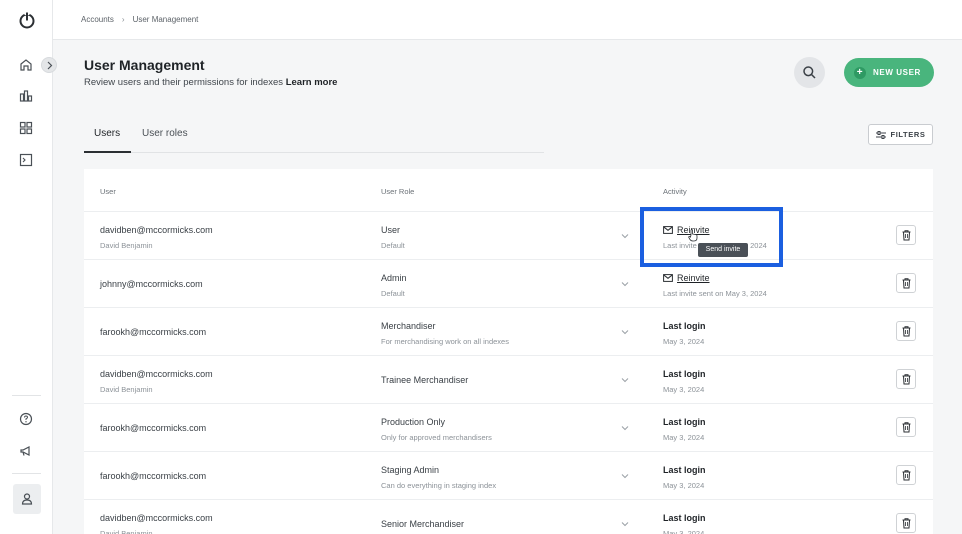 The height and width of the screenshot is (534, 962). I want to click on tab-users: Users, so click(107, 133).